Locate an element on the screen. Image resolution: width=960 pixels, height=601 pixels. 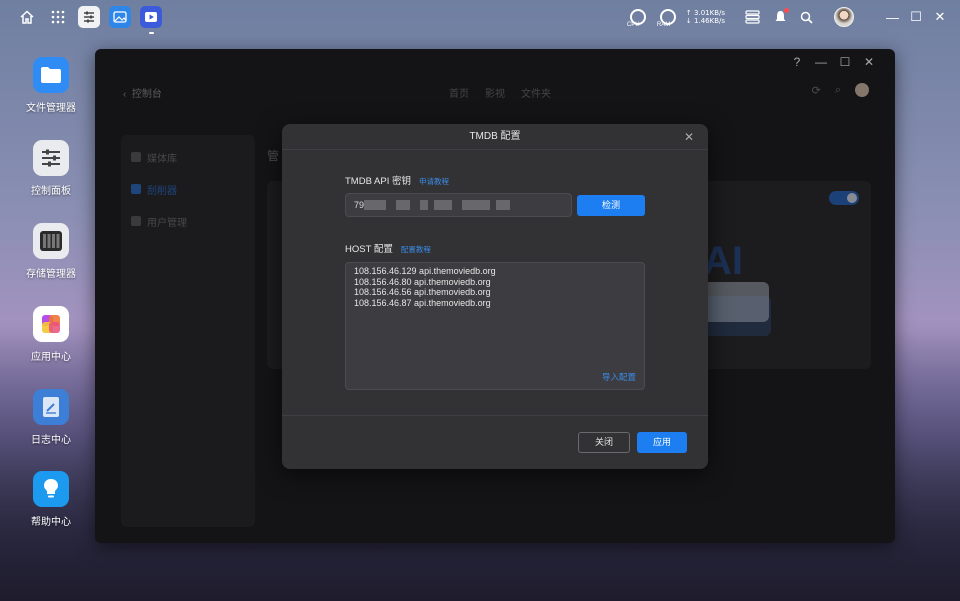
dialog-footer: 关闭 应用 is located at coordinates (495, 442).